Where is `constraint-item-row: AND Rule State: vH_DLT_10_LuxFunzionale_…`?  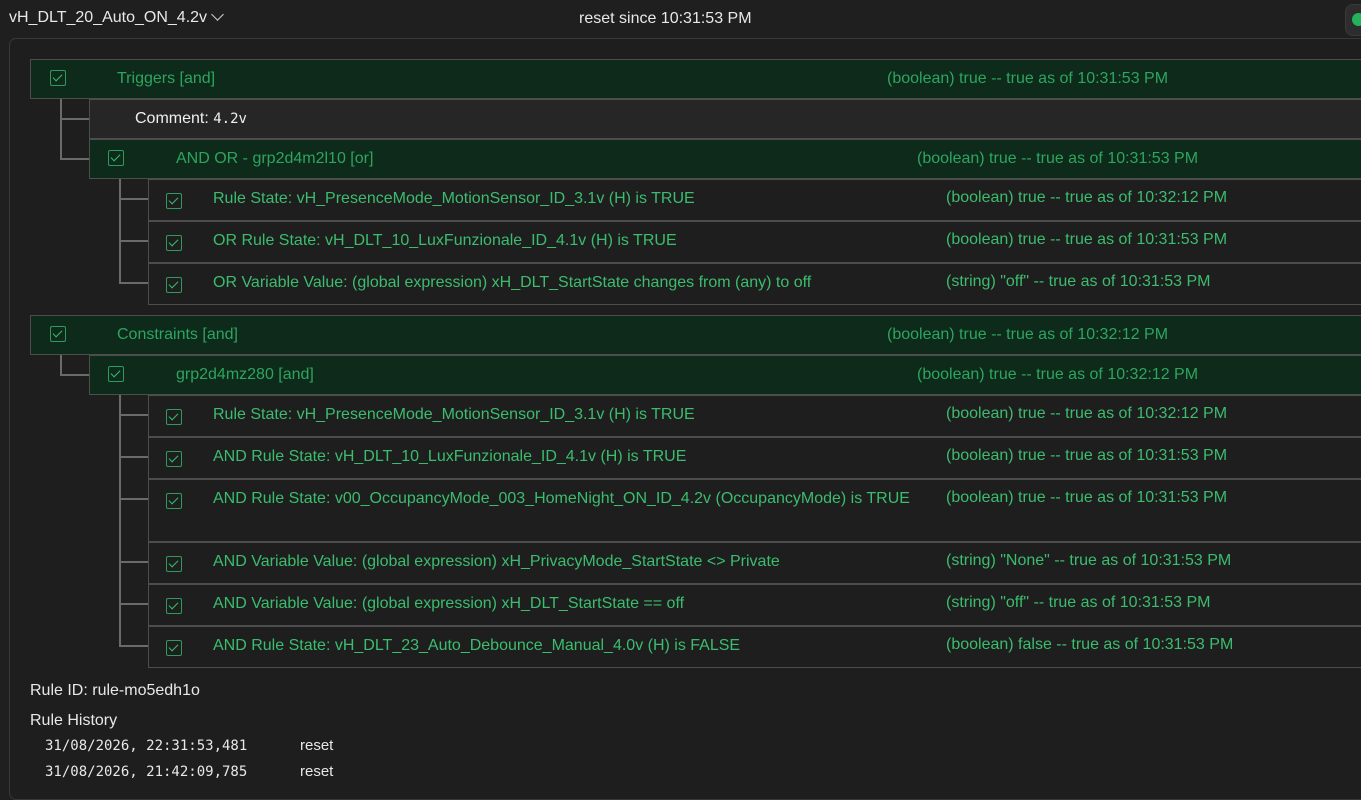 constraint-item-row: AND Rule State: vH_DLT_10_LuxFunzionale_… is located at coordinates (754, 458).